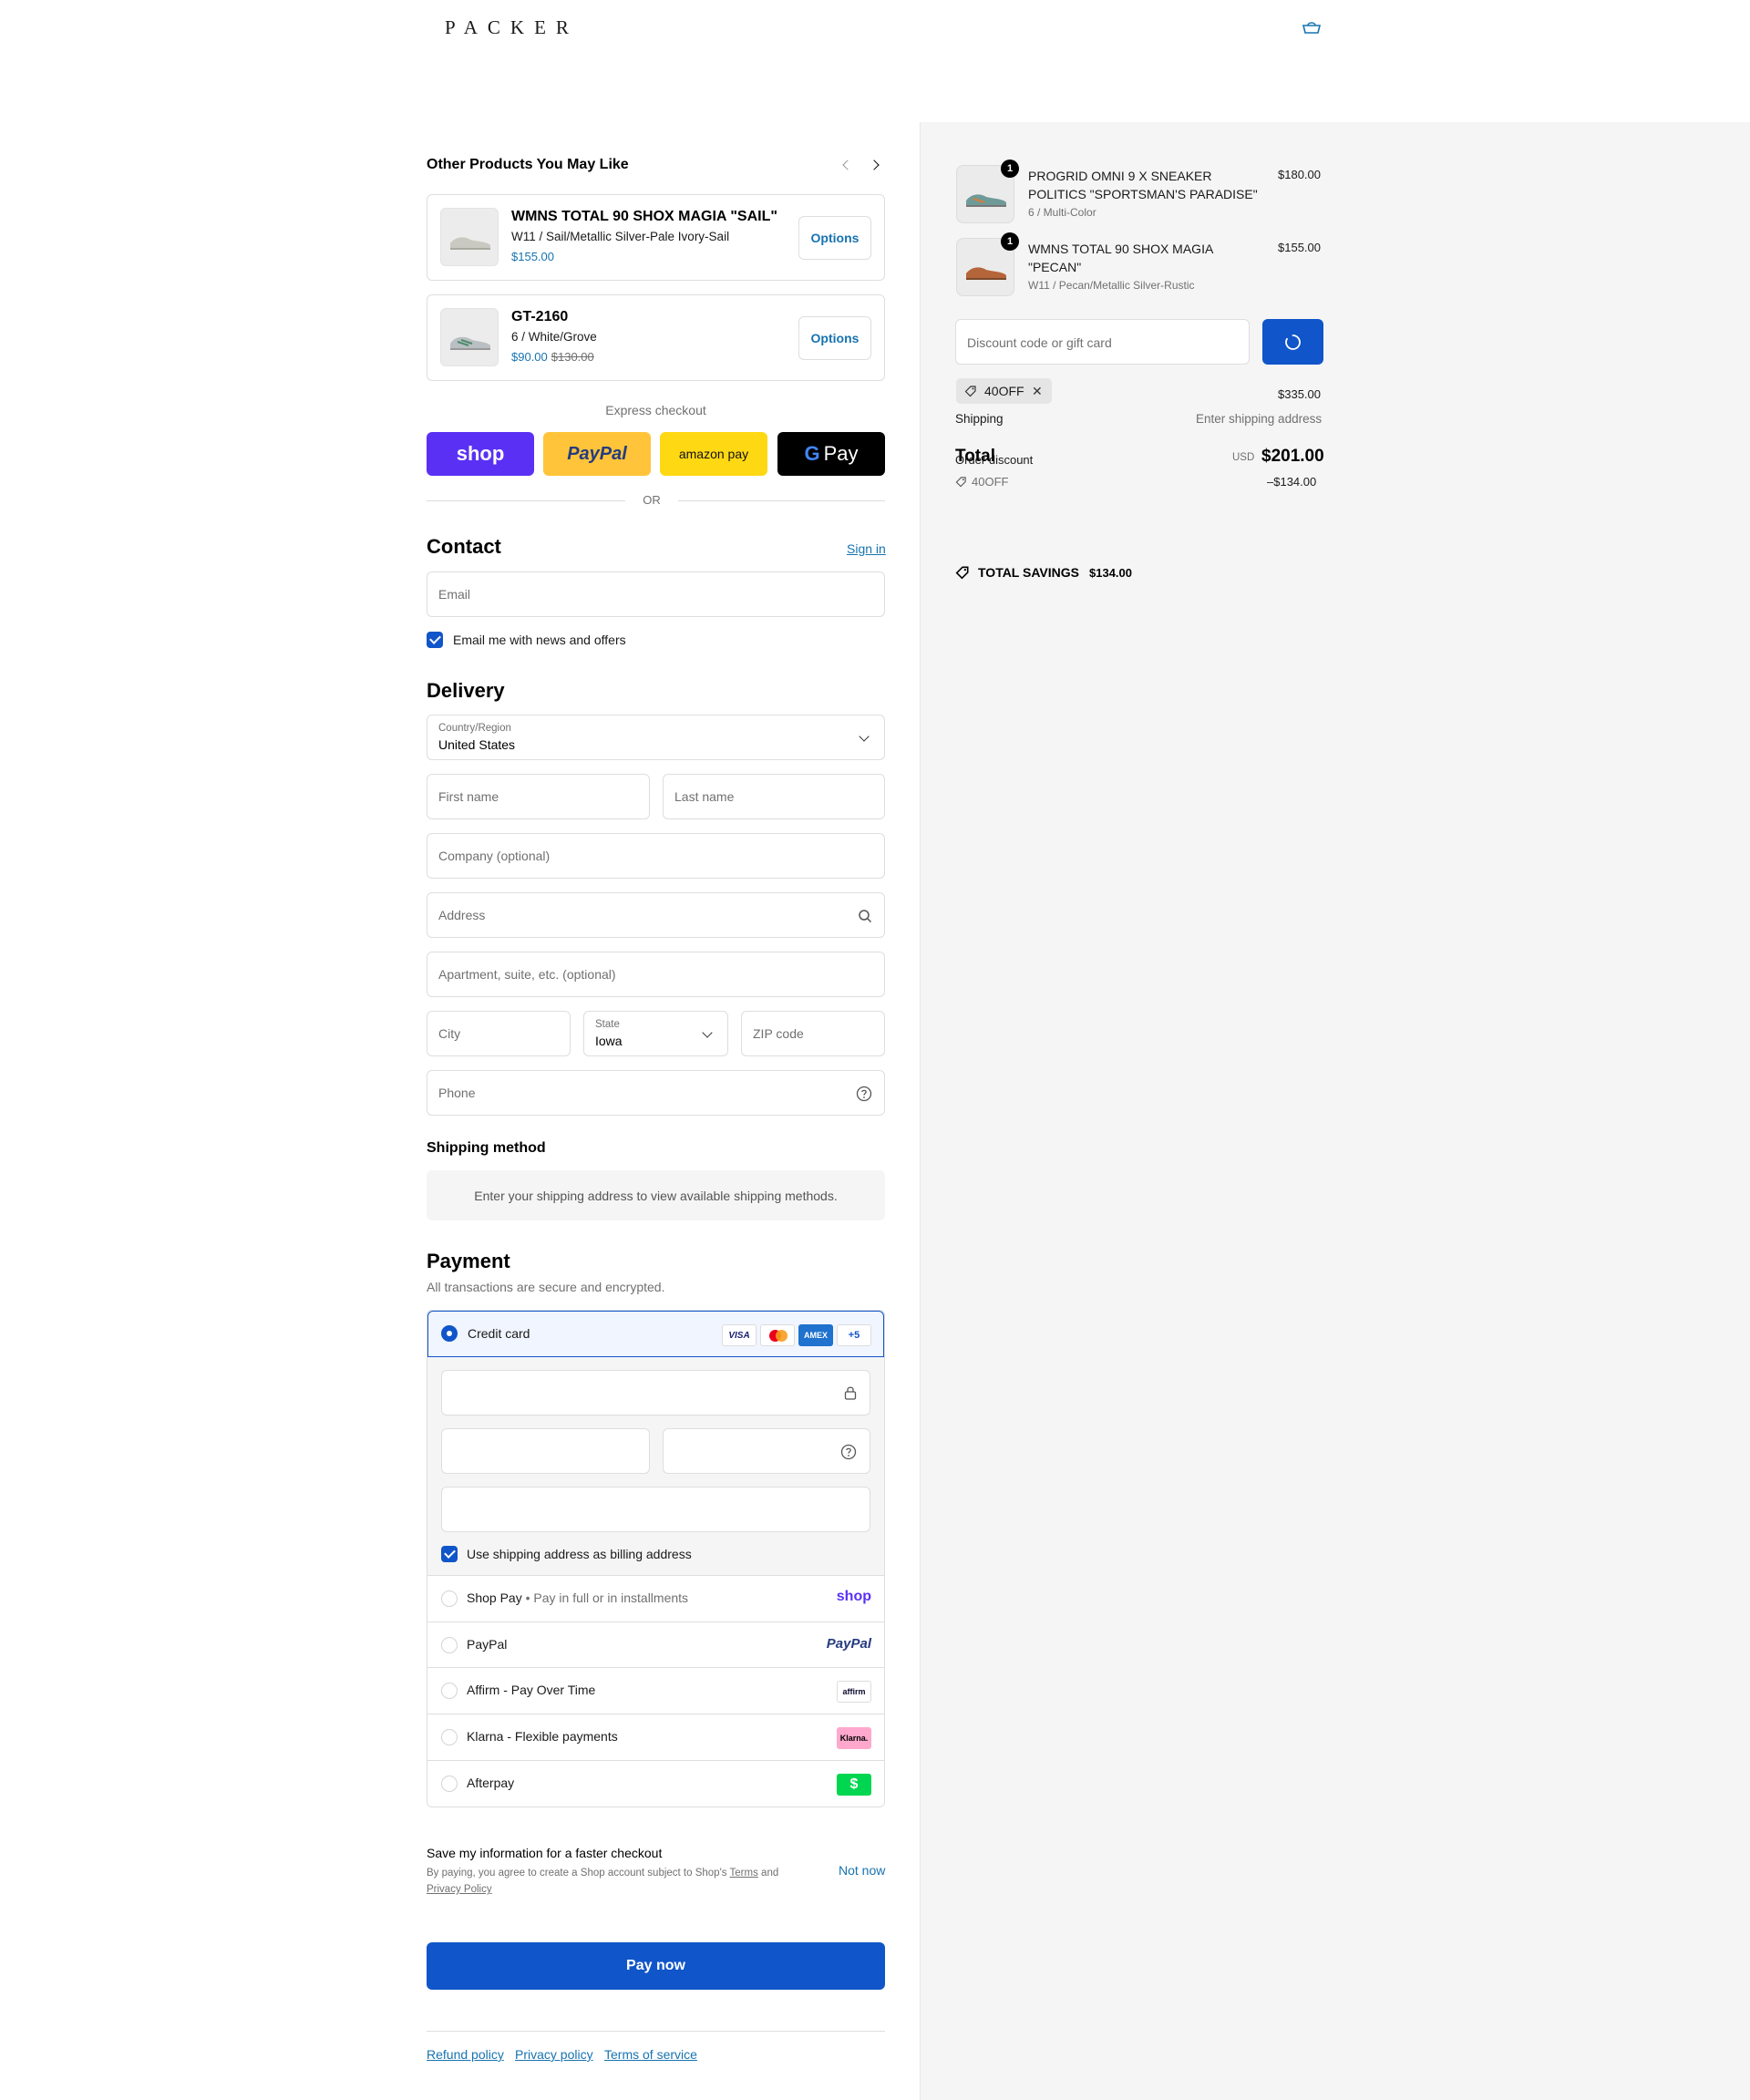  I want to click on klarna-option: Klarna - Flexible payments Klarna., so click(656, 1737).